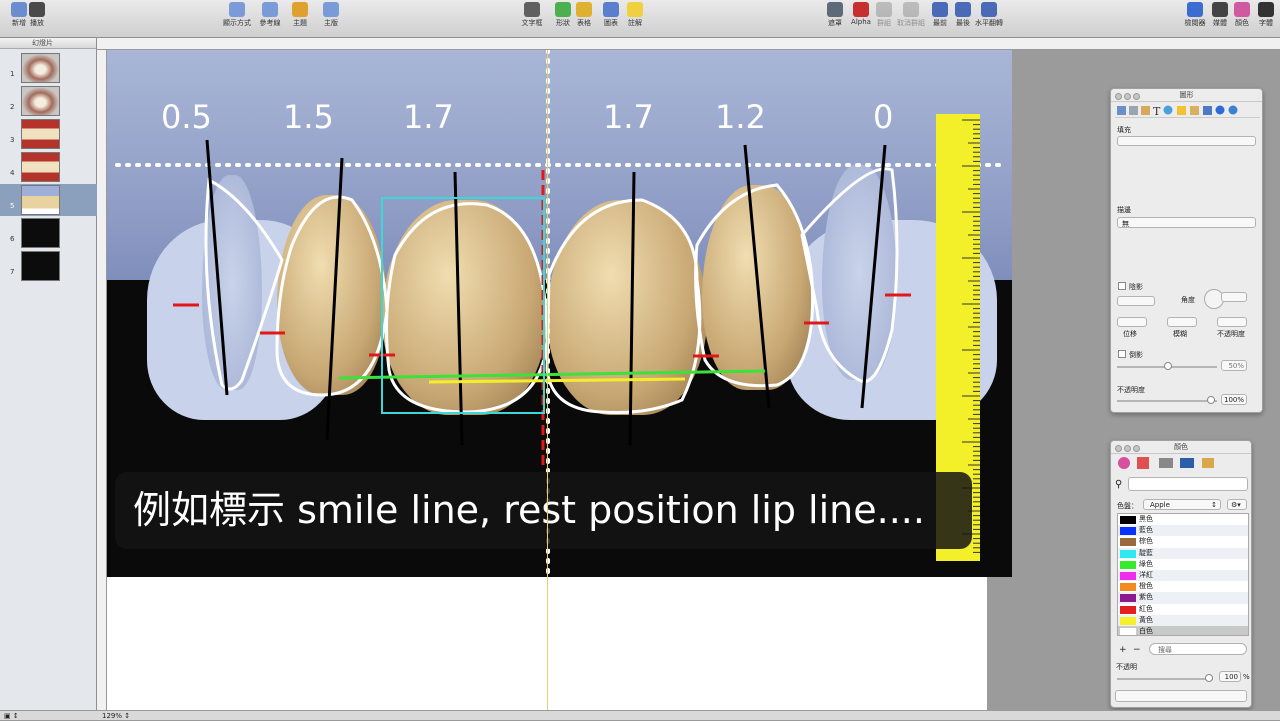  What do you see at coordinates (331, 15) in the screenshot?
I see `toolbar-masters-button: 主版` at bounding box center [331, 15].